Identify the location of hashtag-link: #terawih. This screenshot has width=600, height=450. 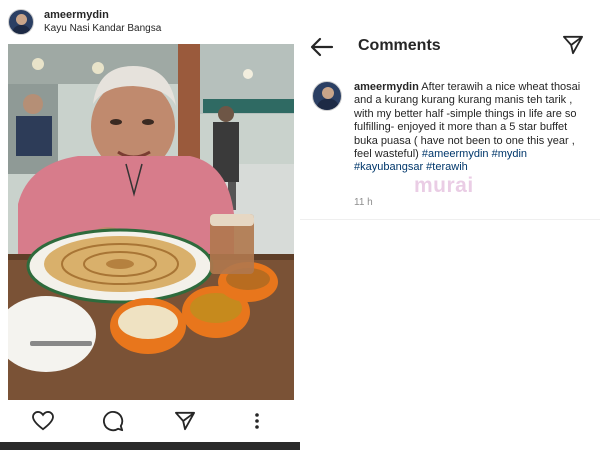
(447, 167).